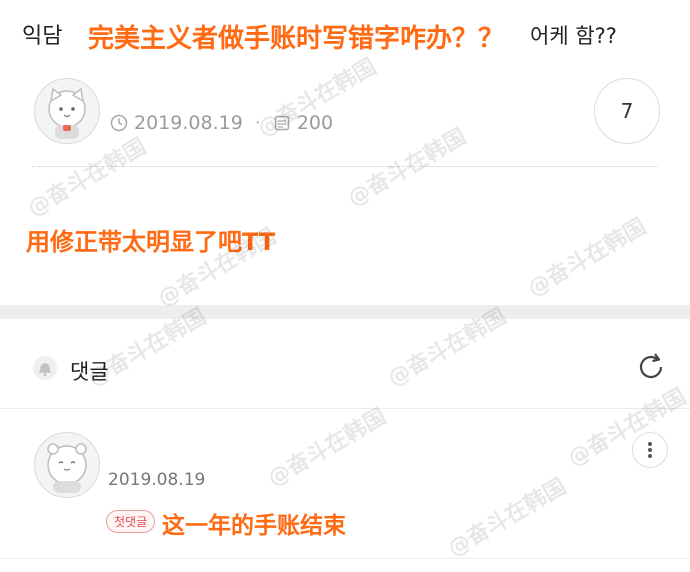 The height and width of the screenshot is (572, 690). Describe the element at coordinates (651, 367) in the screenshot. I see `refresh-icon` at that location.